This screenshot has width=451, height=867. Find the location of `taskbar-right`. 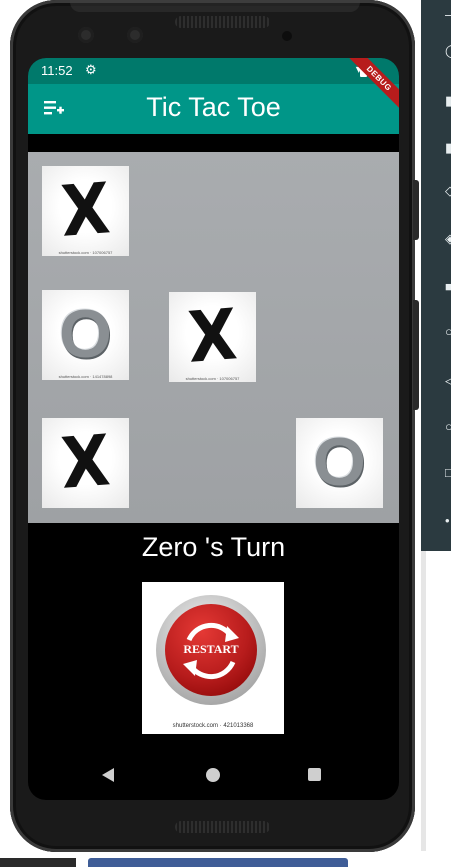

taskbar-right is located at coordinates (218, 862).